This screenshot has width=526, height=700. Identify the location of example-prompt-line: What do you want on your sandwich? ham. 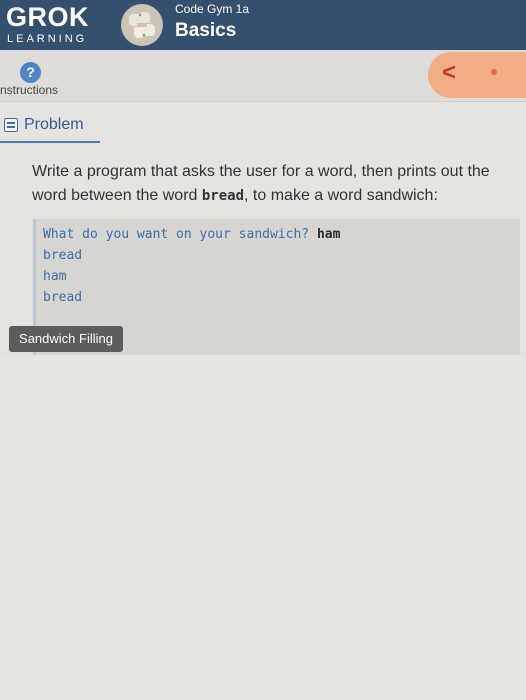
(281, 234).